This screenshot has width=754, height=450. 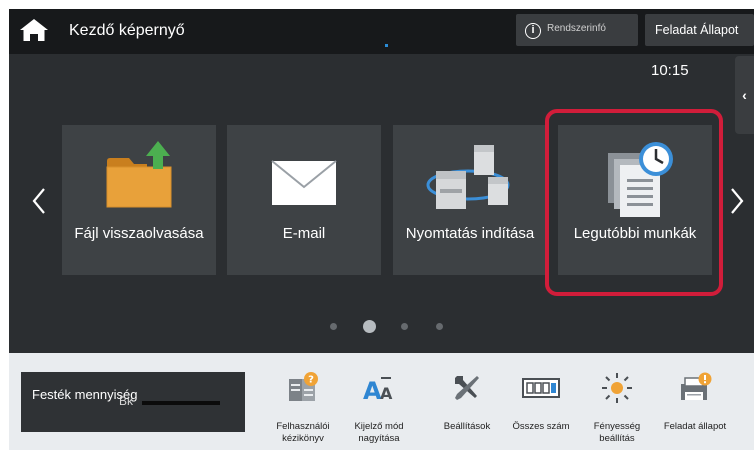 What do you see at coordinates (634, 202) in the screenshot?
I see `selection-highlight` at bounding box center [634, 202].